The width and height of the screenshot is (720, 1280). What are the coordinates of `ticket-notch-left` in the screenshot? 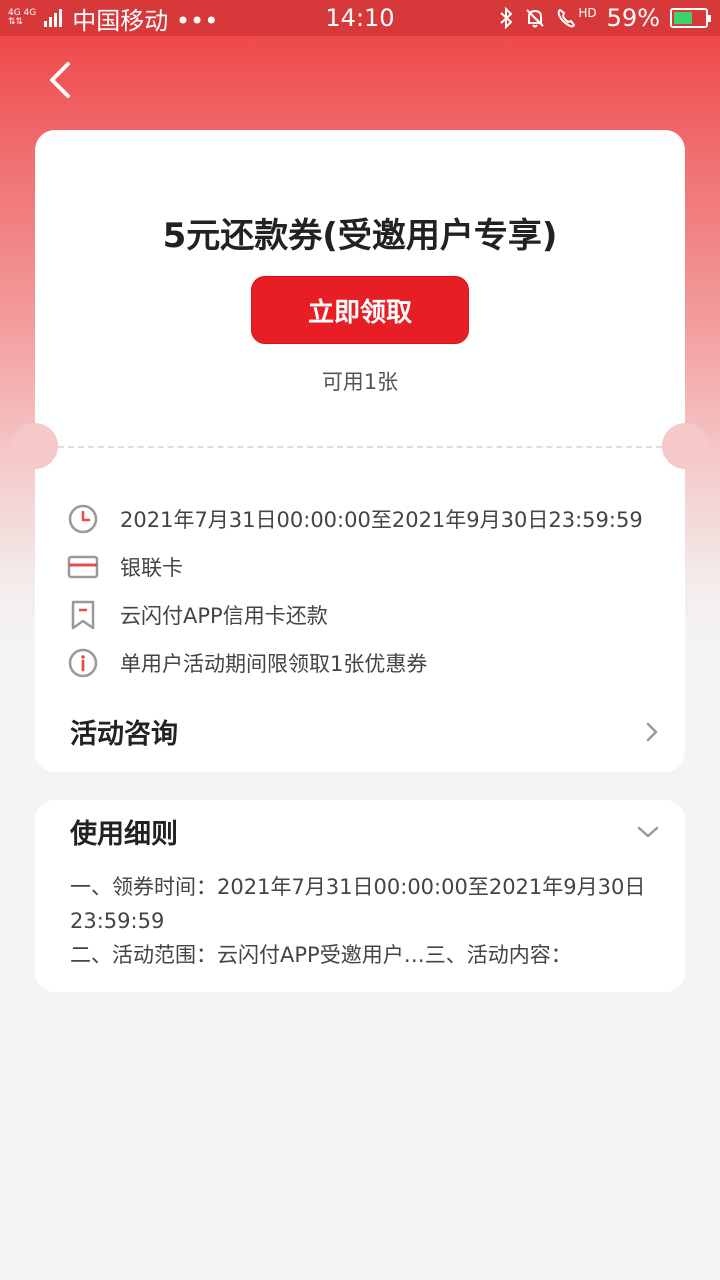 It's located at (35, 446).